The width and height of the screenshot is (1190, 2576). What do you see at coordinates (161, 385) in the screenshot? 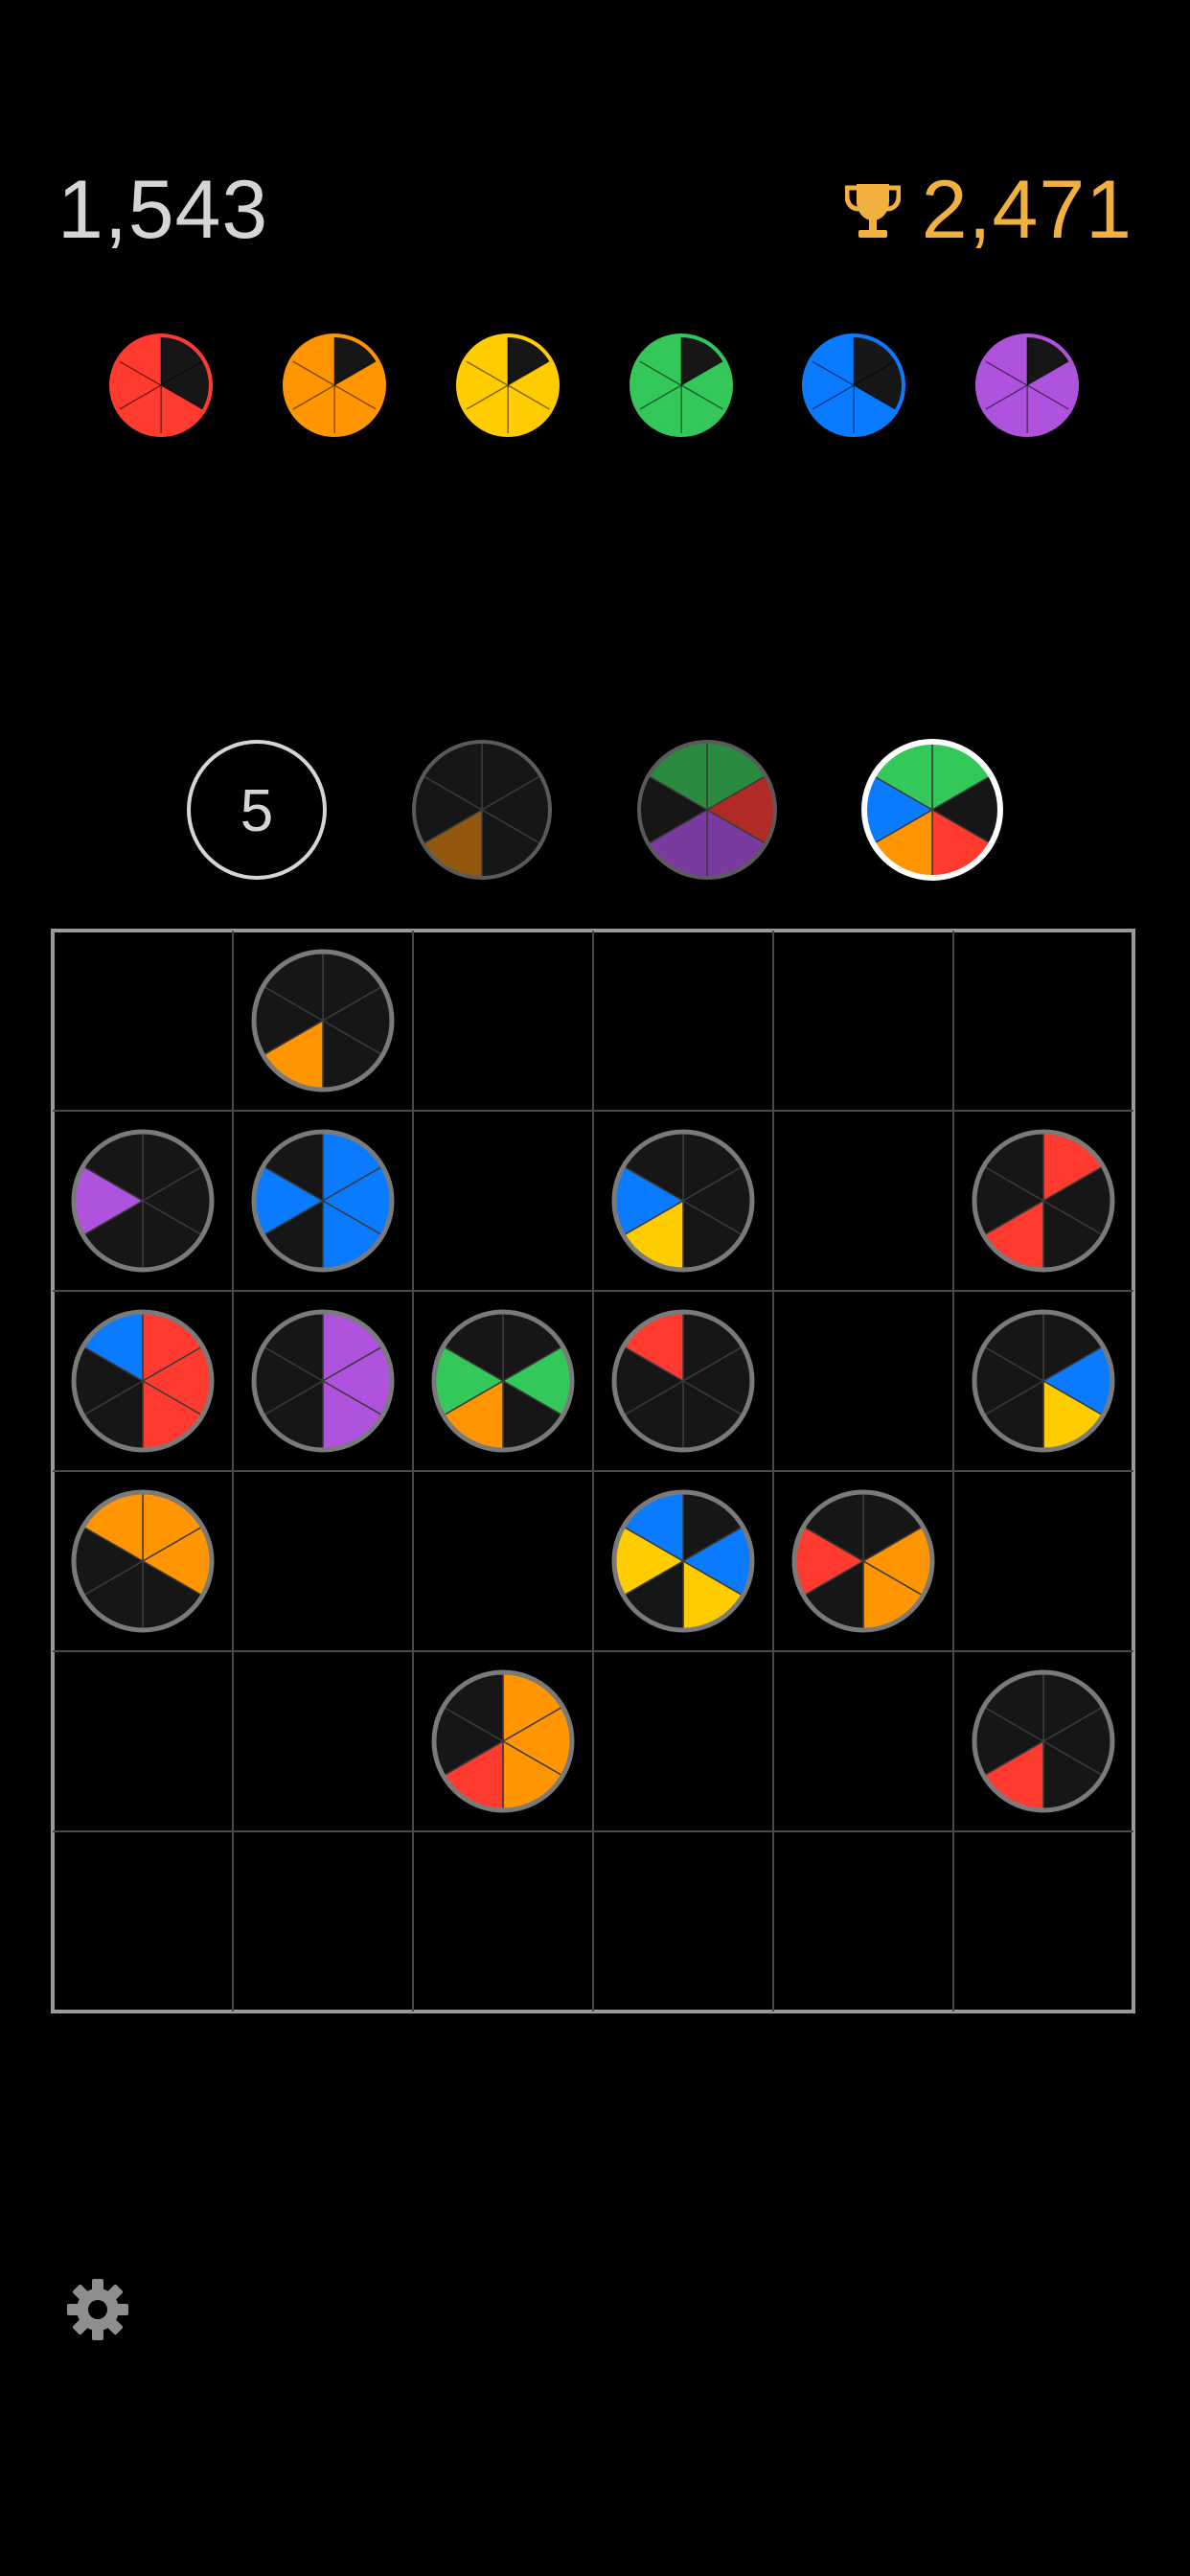
I see `progress-wheel-red` at bounding box center [161, 385].